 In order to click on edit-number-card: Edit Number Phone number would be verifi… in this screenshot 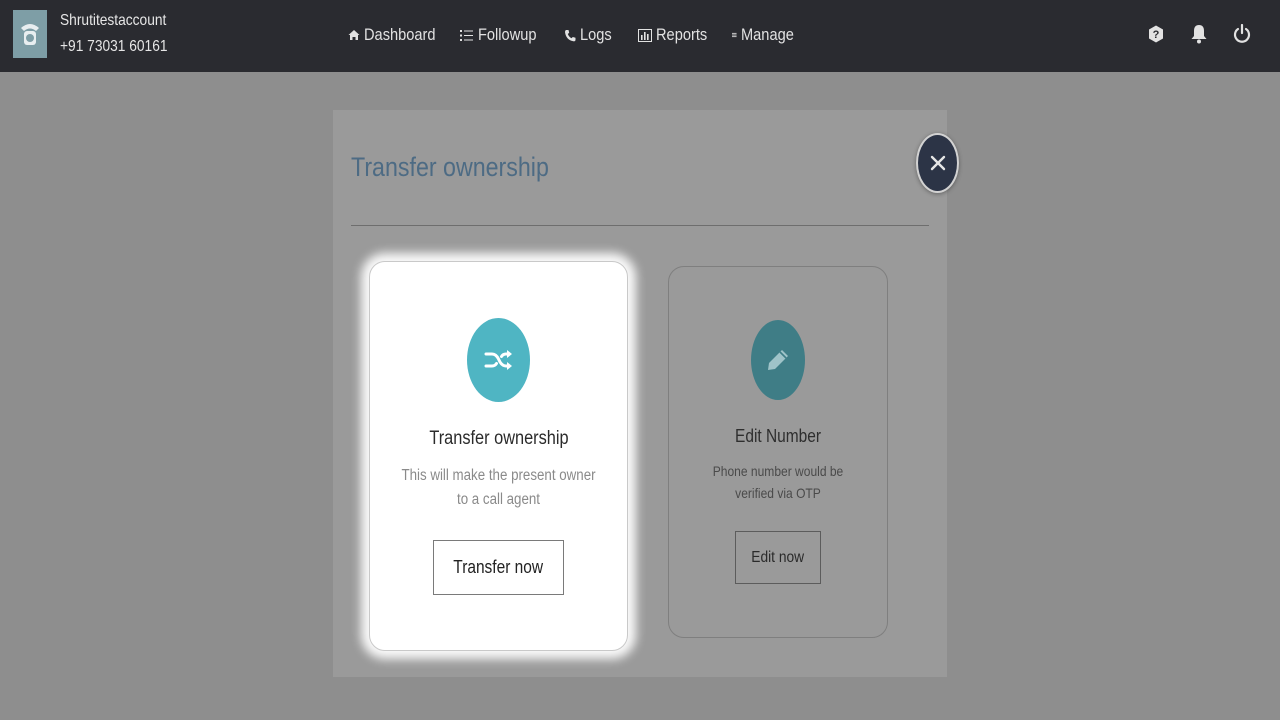, I will do `click(778, 452)`.